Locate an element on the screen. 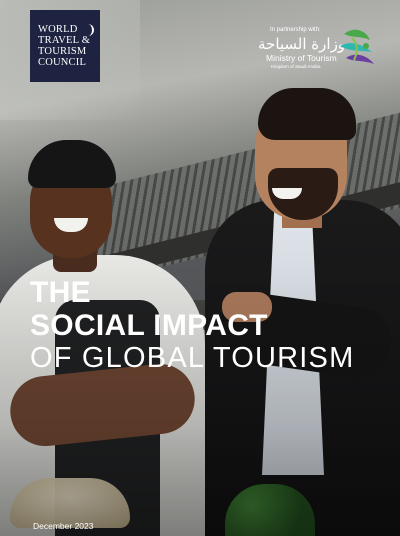  publication-date: December 2023 is located at coordinates (63, 526).